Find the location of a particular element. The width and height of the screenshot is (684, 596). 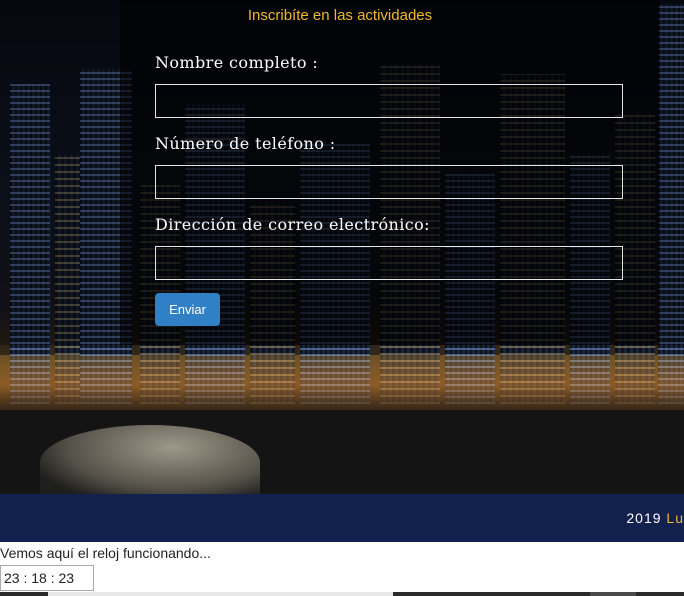

clock-display is located at coordinates (47, 578).